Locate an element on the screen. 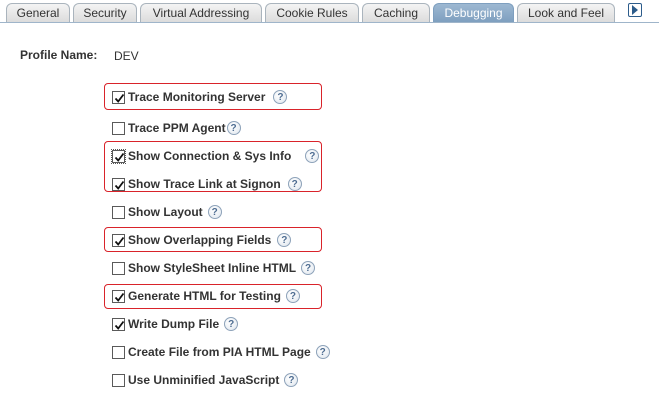  option-show-trace-link-at-signon: Show Trace Link at Signon ? is located at coordinates (207, 184).